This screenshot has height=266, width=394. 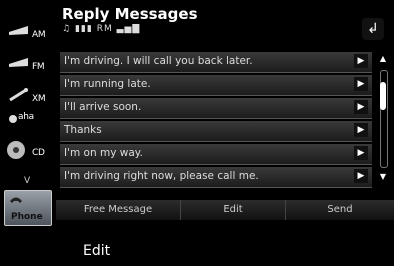 What do you see at coordinates (16, 200) in the screenshot?
I see `phone-icon` at bounding box center [16, 200].